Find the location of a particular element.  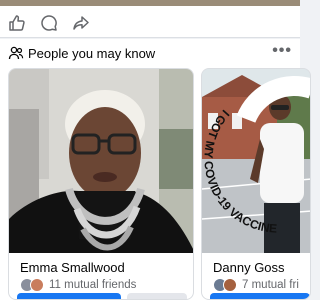

share-icon is located at coordinates (81, 23).